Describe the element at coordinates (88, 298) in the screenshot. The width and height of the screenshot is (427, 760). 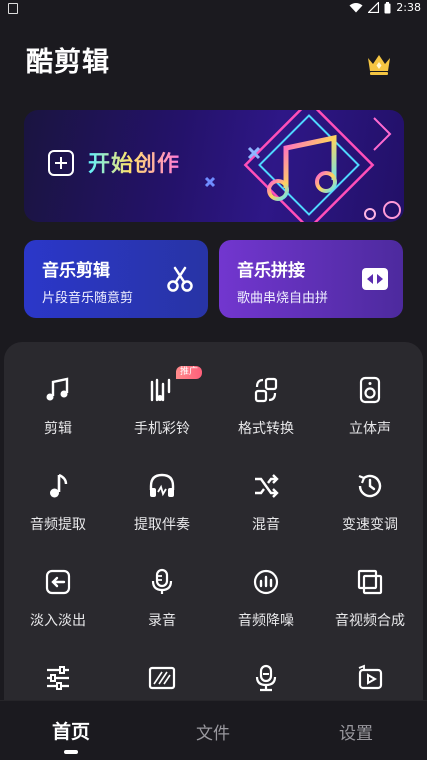
I see `music-clip-subtitle: 片段音乐随意剪` at that location.